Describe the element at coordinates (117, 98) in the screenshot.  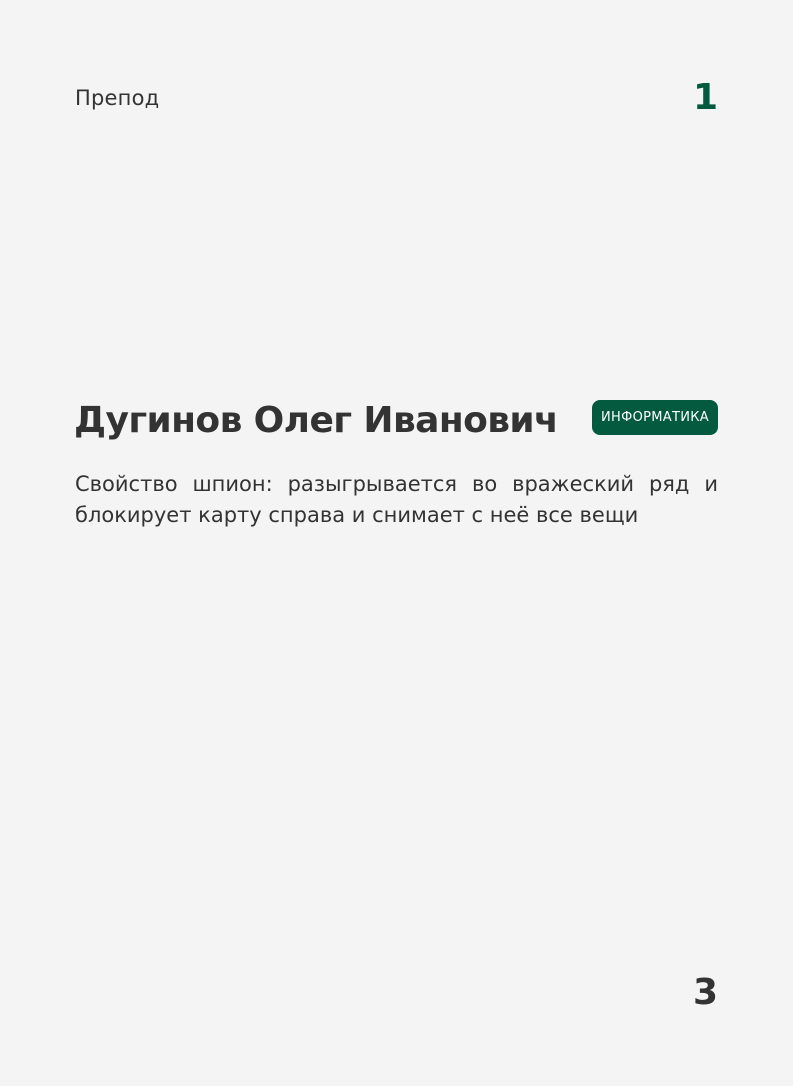
I see `card-type-label: Препод` at that location.